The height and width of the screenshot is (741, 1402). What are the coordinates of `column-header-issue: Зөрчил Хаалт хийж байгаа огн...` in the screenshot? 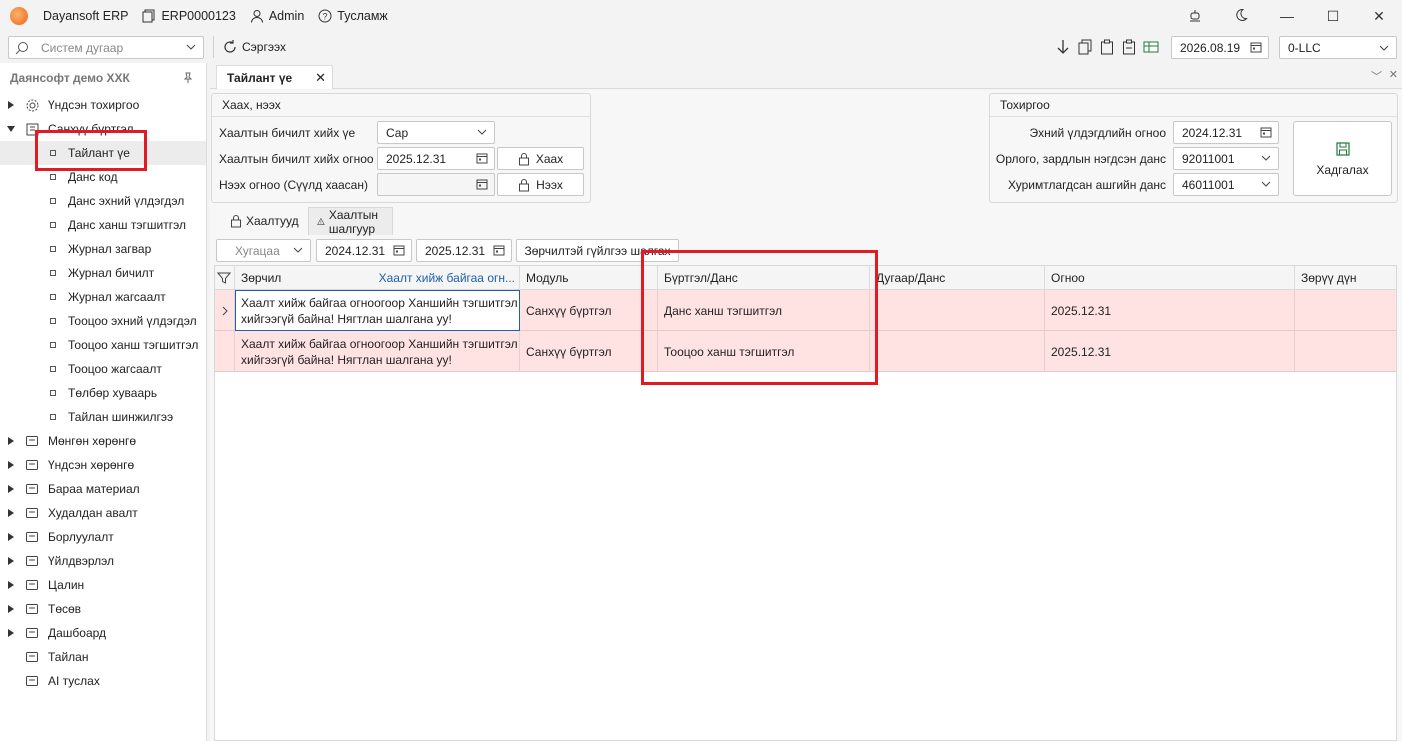 It's located at (377, 278).